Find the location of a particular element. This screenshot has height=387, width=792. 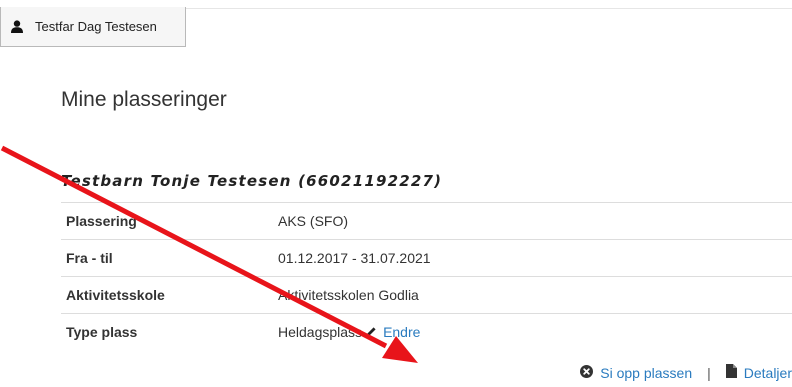

row-value: AKS (SFO) is located at coordinates (532, 221).